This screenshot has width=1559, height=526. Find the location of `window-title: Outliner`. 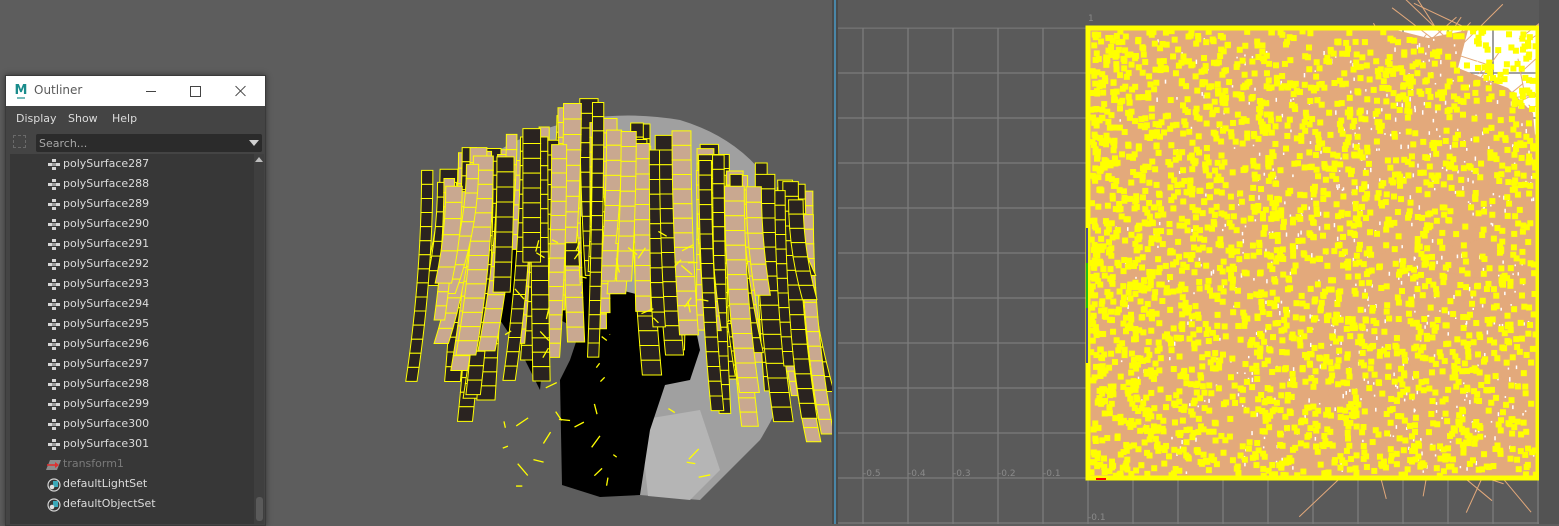

window-title: Outliner is located at coordinates (58, 90).